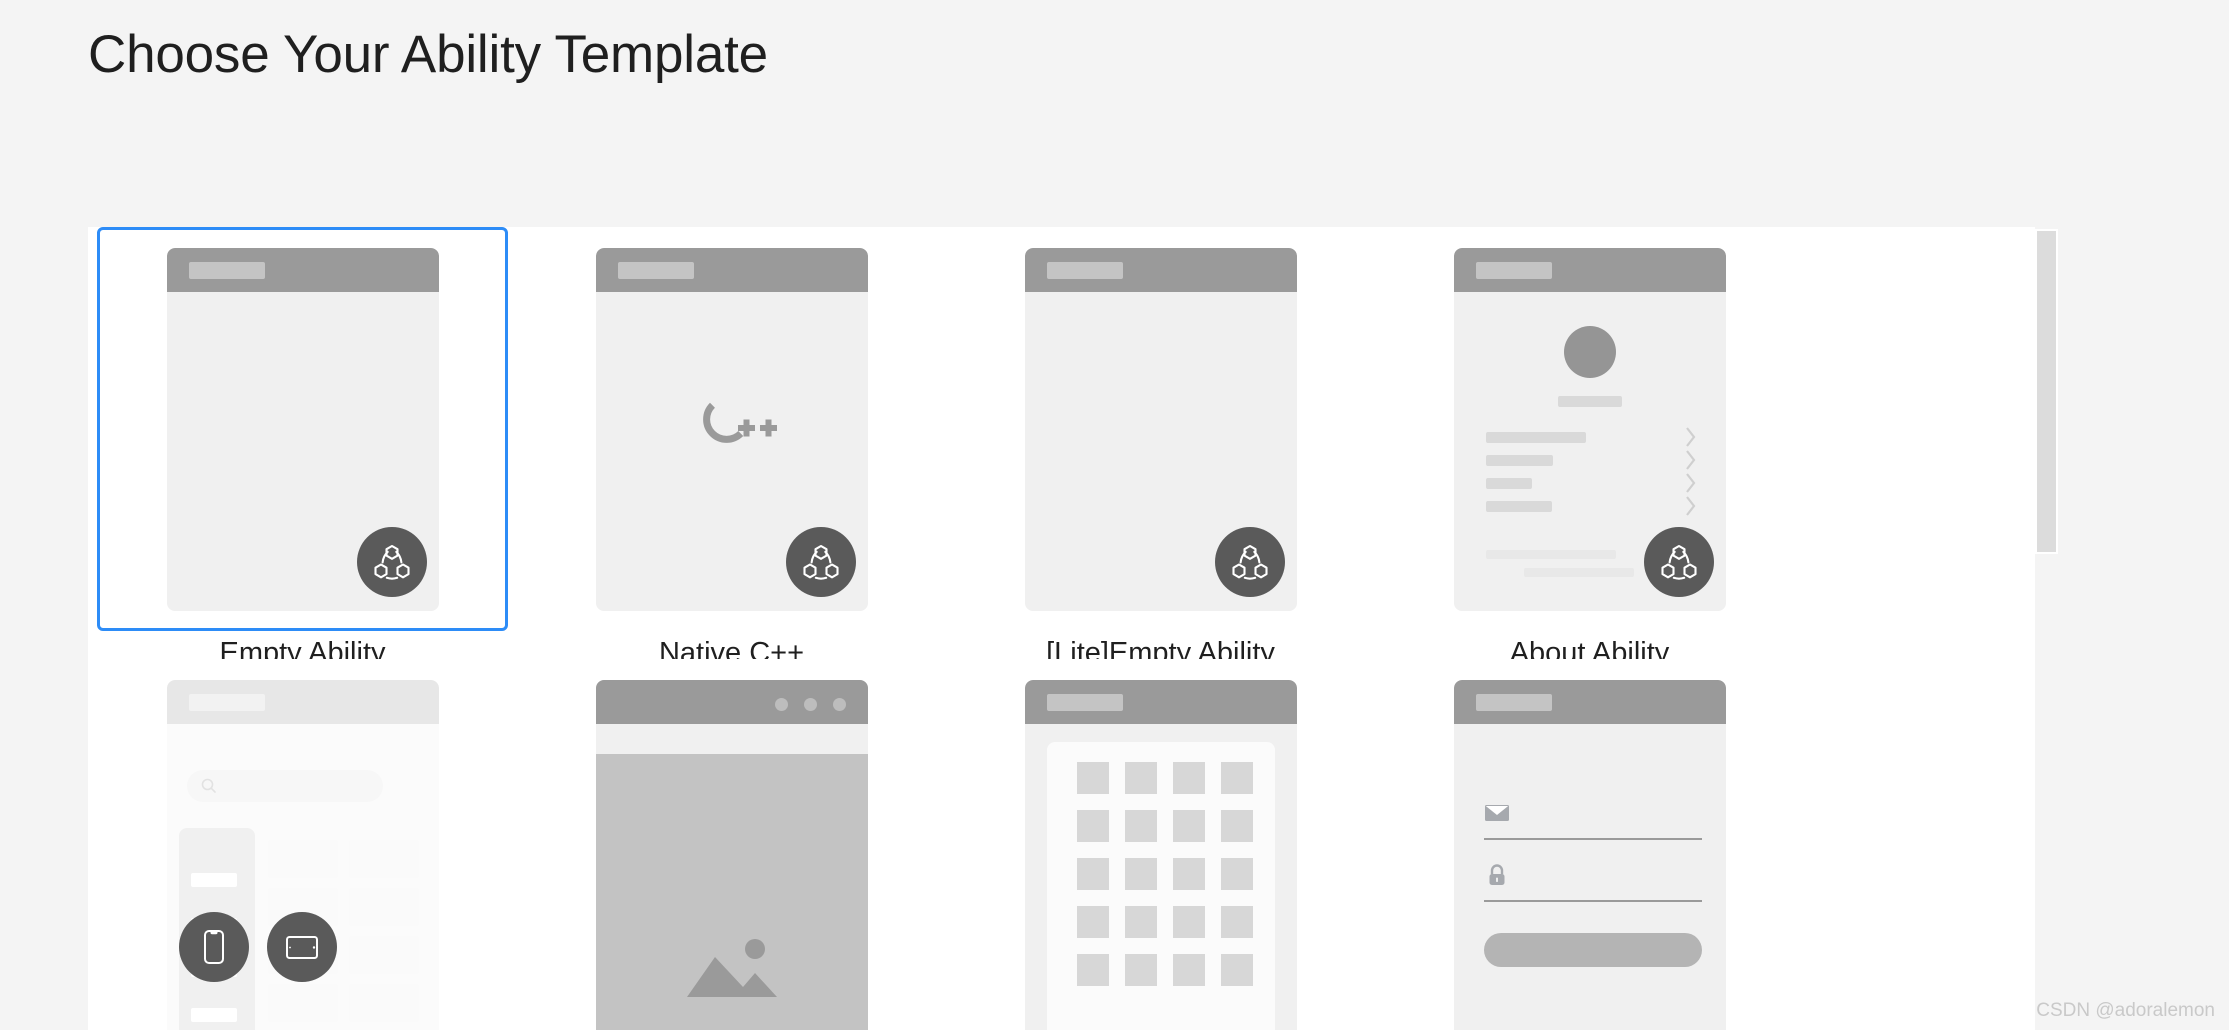 The image size is (2229, 1030). What do you see at coordinates (2046, 391) in the screenshot?
I see `scrollbar-thumb` at bounding box center [2046, 391].